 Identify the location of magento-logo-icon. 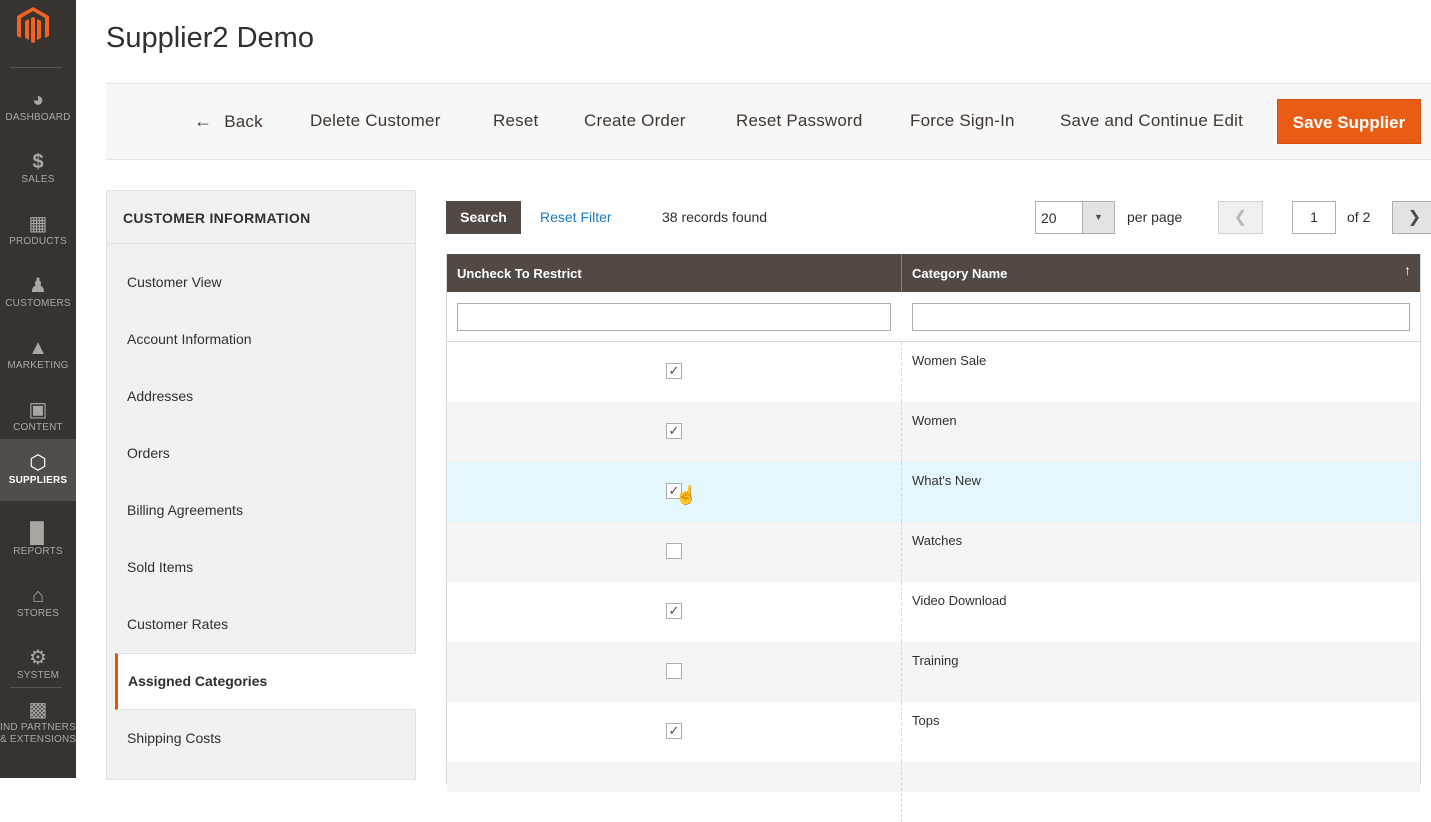
(33, 26).